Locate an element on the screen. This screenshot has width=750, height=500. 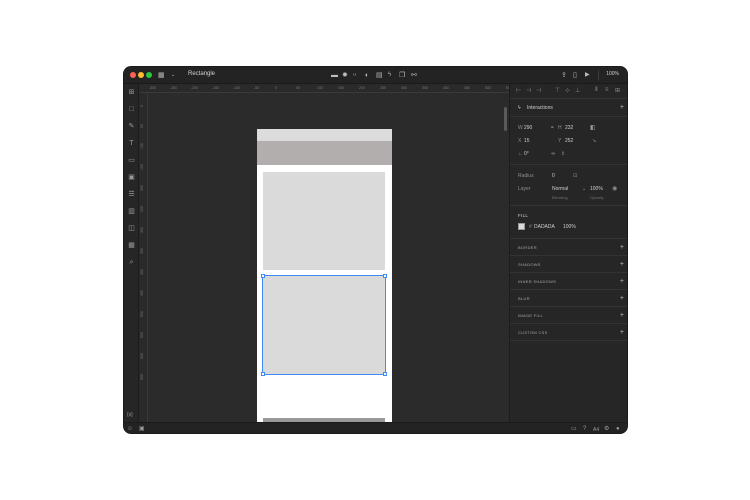
text-tool-icon: T is located at coordinates (131, 143).